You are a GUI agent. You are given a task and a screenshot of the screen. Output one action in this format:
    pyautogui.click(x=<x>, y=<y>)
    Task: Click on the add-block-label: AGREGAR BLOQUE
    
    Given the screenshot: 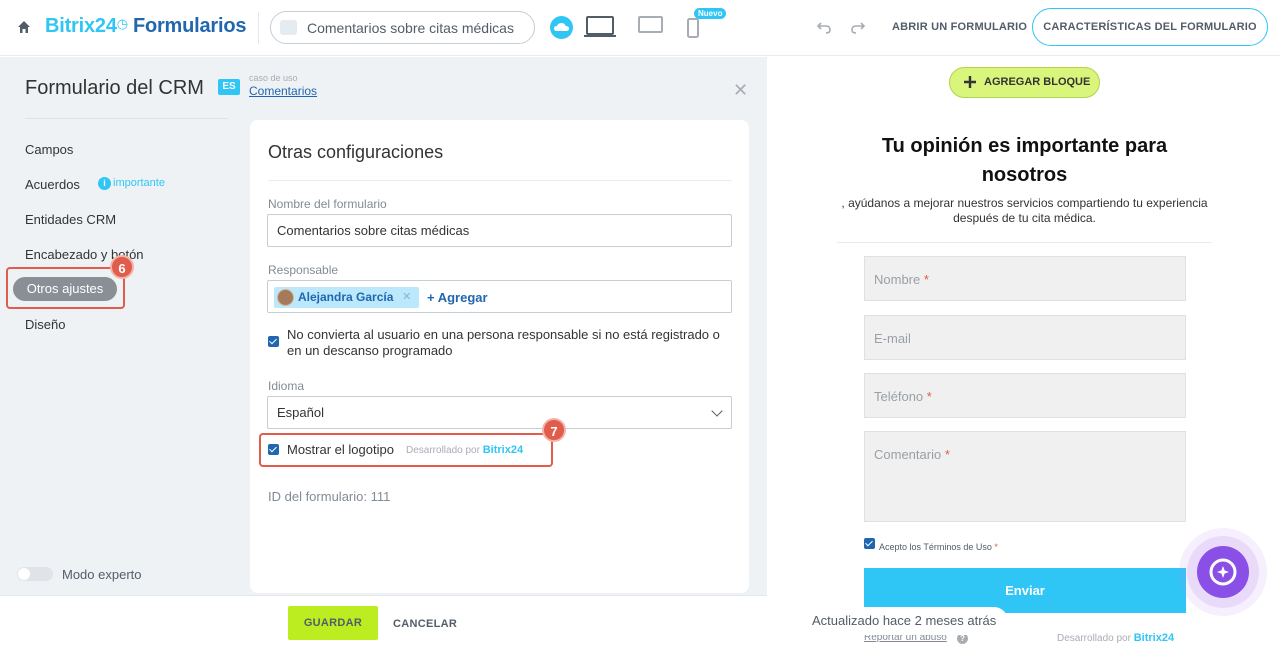 What is the action you would take?
    pyautogui.click(x=1037, y=82)
    